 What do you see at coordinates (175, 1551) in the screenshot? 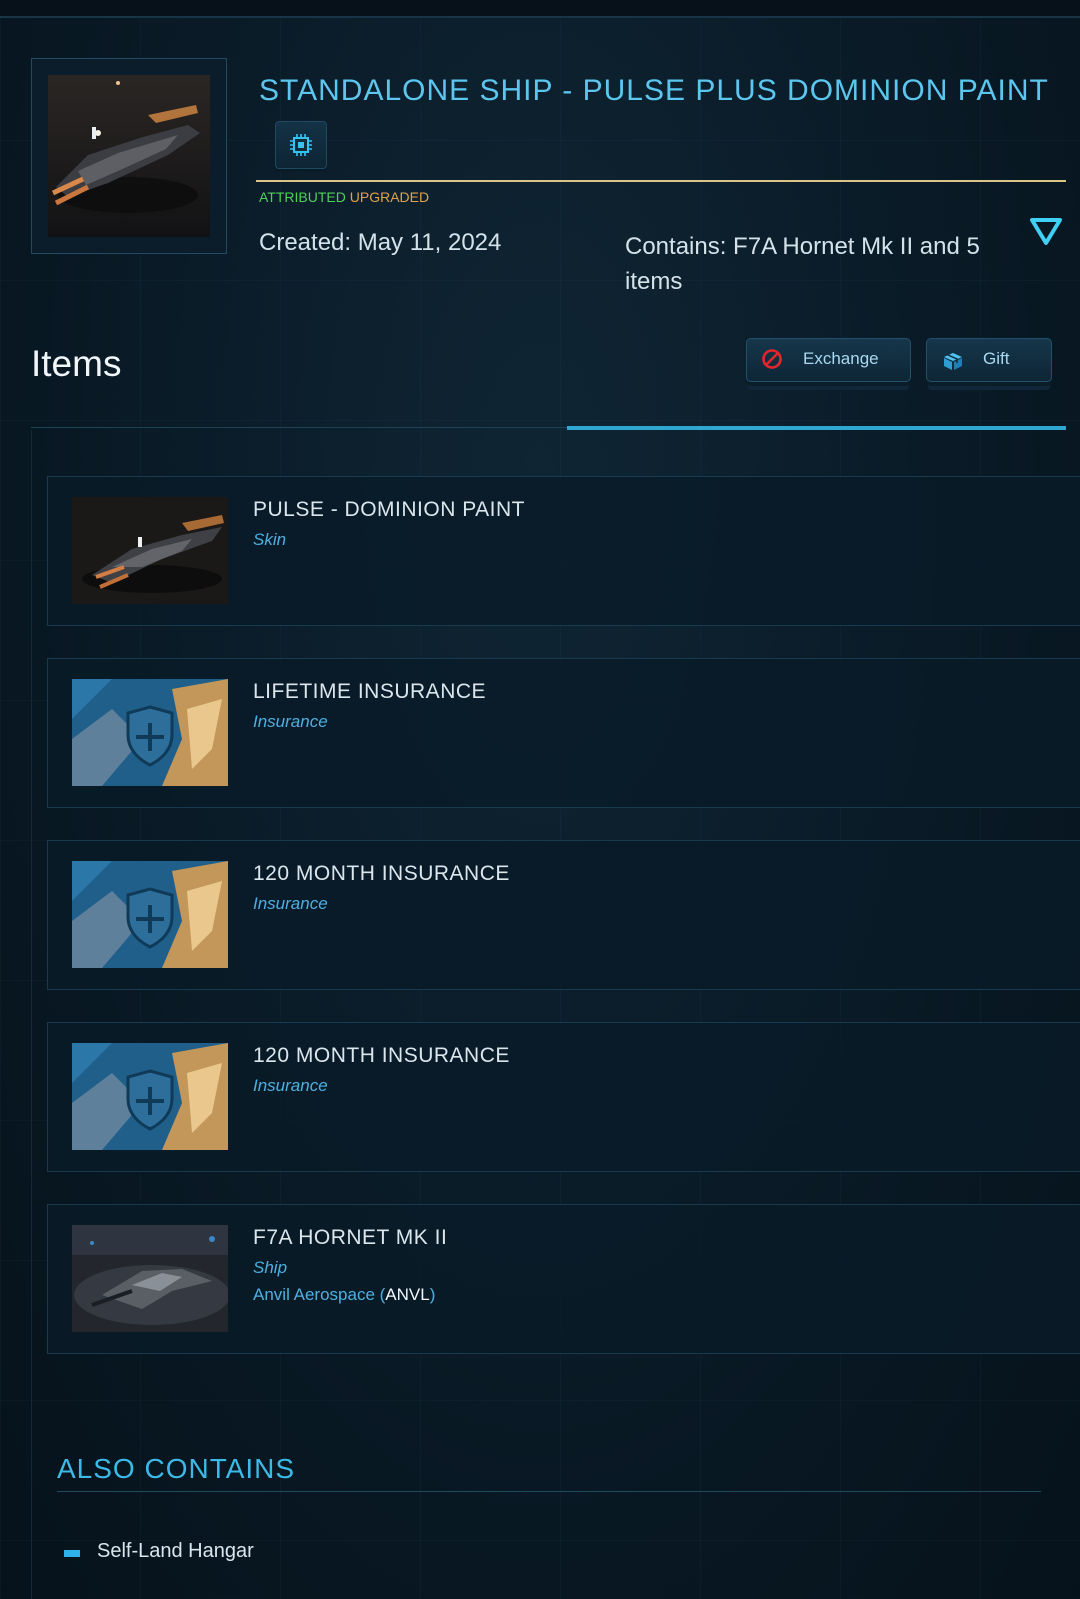
I see `also-contains-item: Self-Land Hangar` at bounding box center [175, 1551].